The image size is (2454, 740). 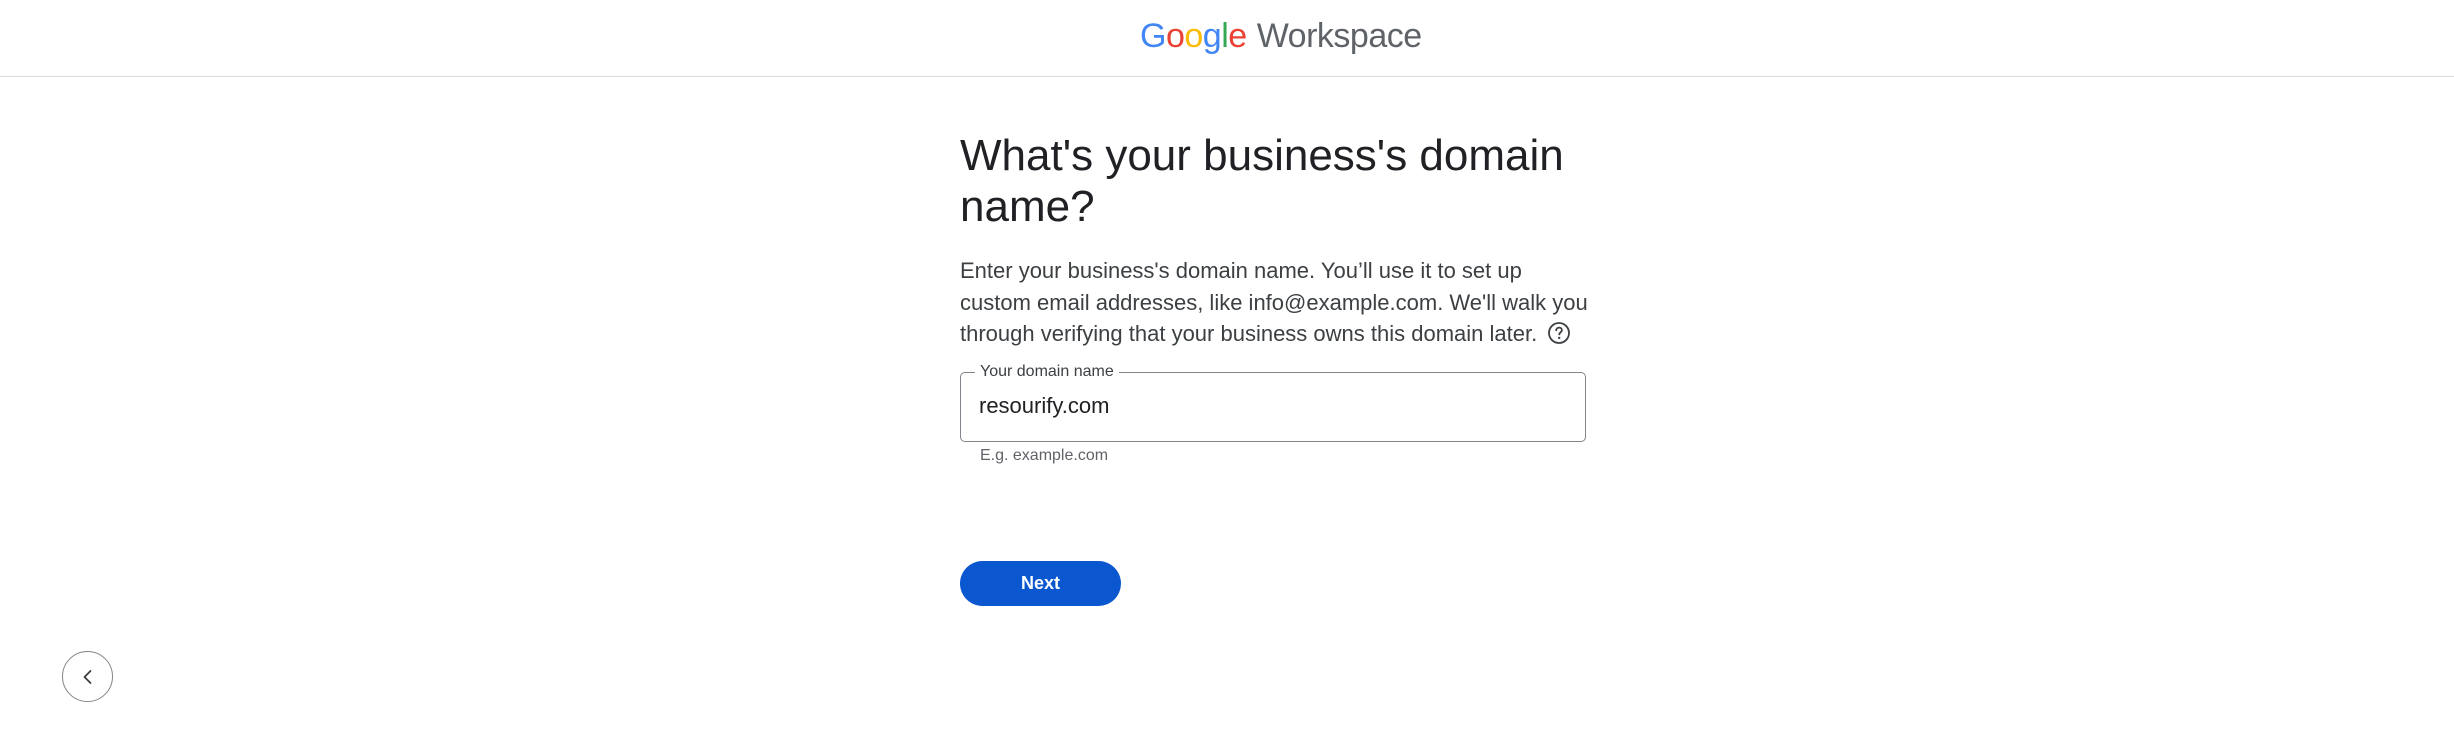 I want to click on help-circle-icon, so click(x=1559, y=333).